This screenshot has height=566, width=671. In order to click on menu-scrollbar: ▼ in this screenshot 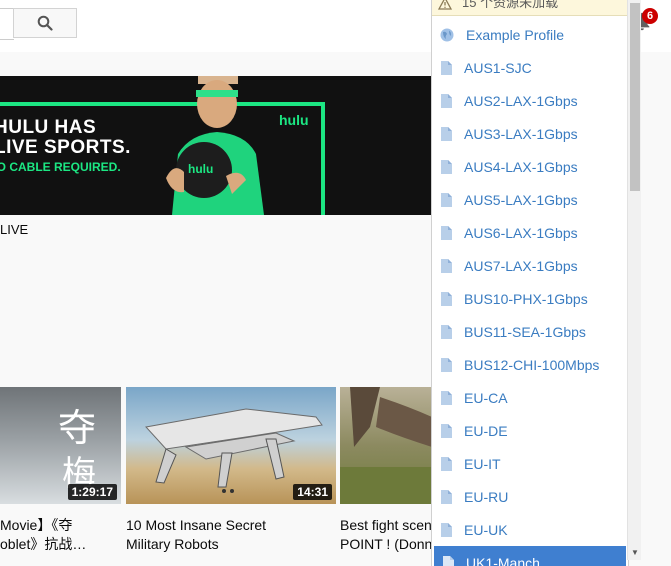, I will do `click(634, 280)`.